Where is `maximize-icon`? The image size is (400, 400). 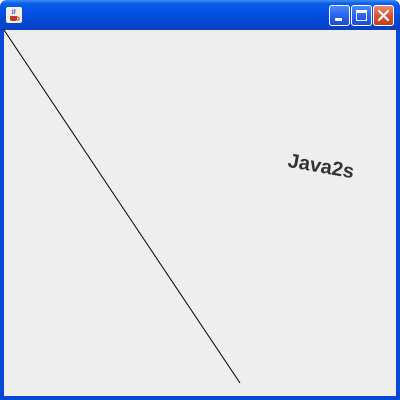 maximize-icon is located at coordinates (361, 15).